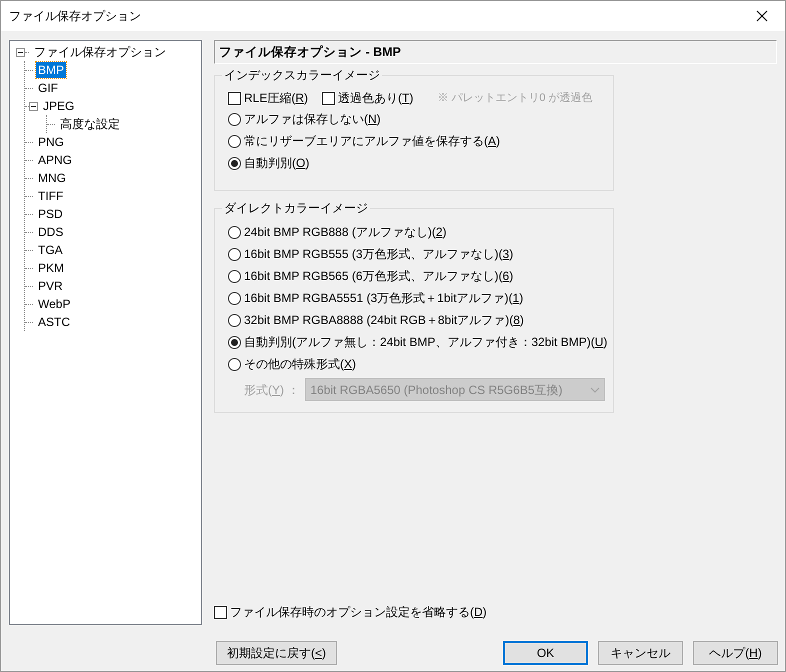 This screenshot has width=786, height=672. I want to click on tree-item: MNG, so click(52, 178).